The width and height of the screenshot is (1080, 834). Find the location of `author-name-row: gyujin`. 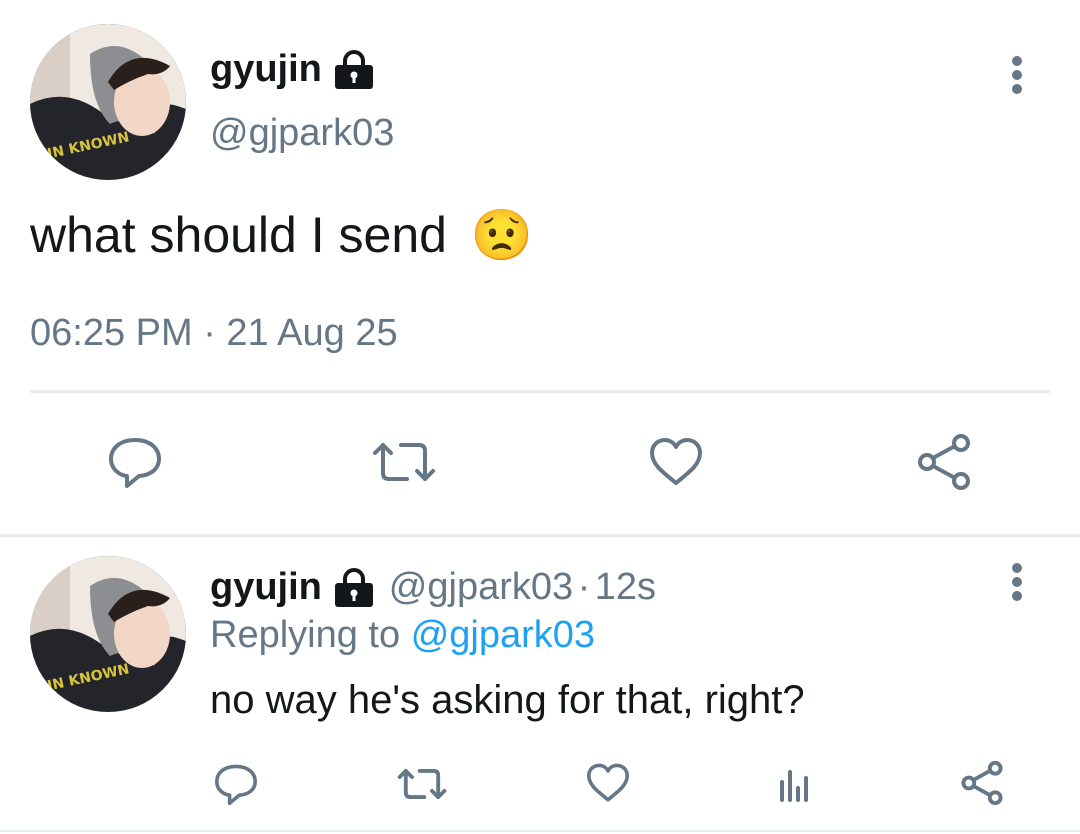

author-name-row: gyujin is located at coordinates (293, 71).